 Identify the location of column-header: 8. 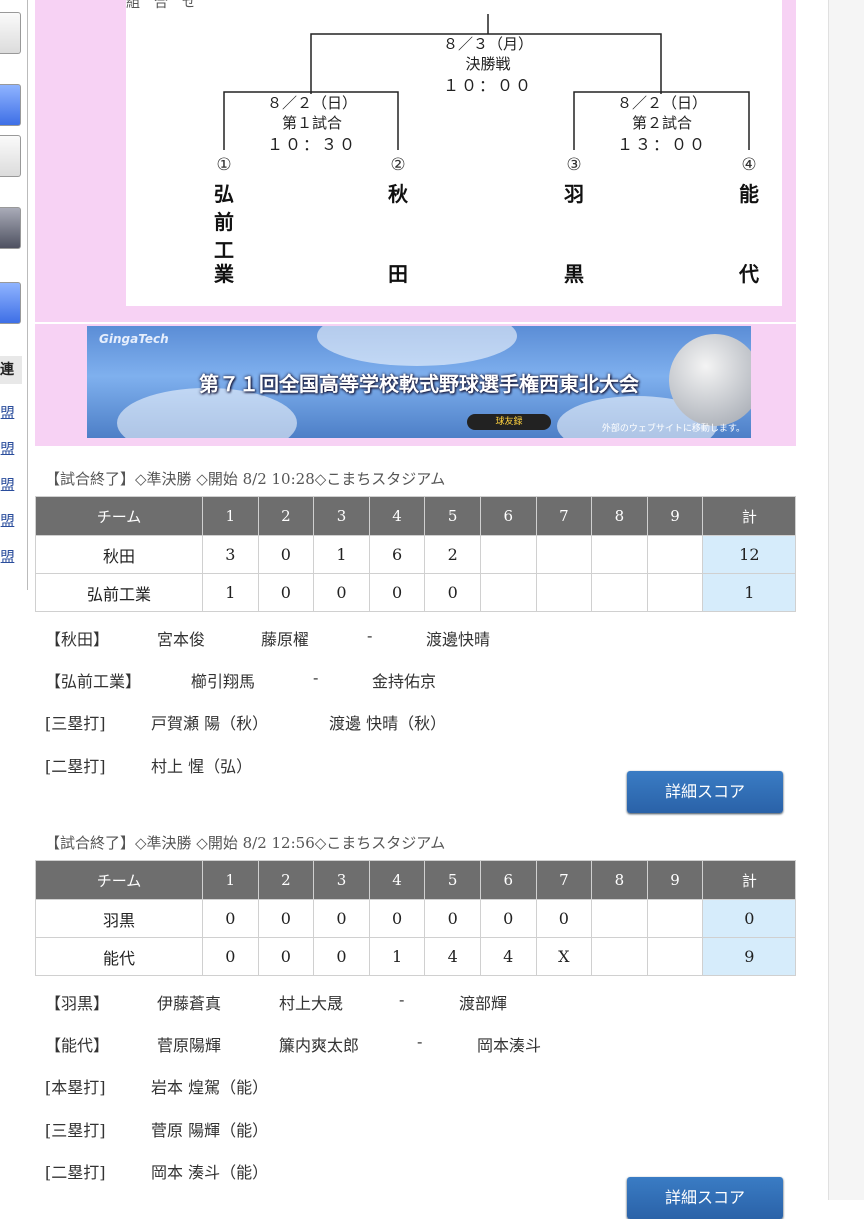
(619, 516).